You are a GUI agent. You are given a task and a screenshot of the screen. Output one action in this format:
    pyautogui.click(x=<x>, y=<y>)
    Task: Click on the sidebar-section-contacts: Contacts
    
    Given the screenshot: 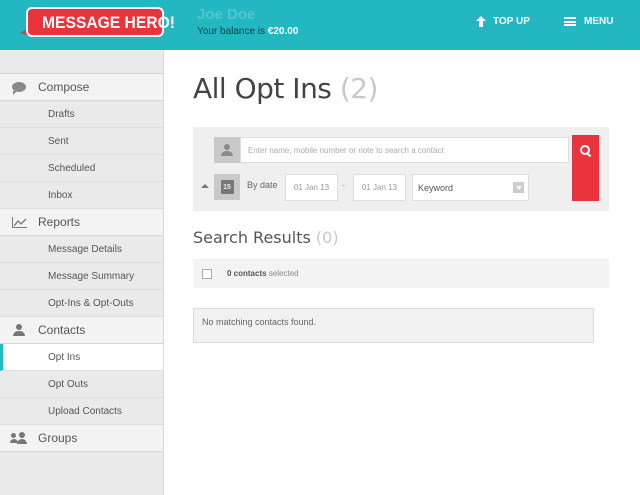 What is the action you would take?
    pyautogui.click(x=81, y=330)
    